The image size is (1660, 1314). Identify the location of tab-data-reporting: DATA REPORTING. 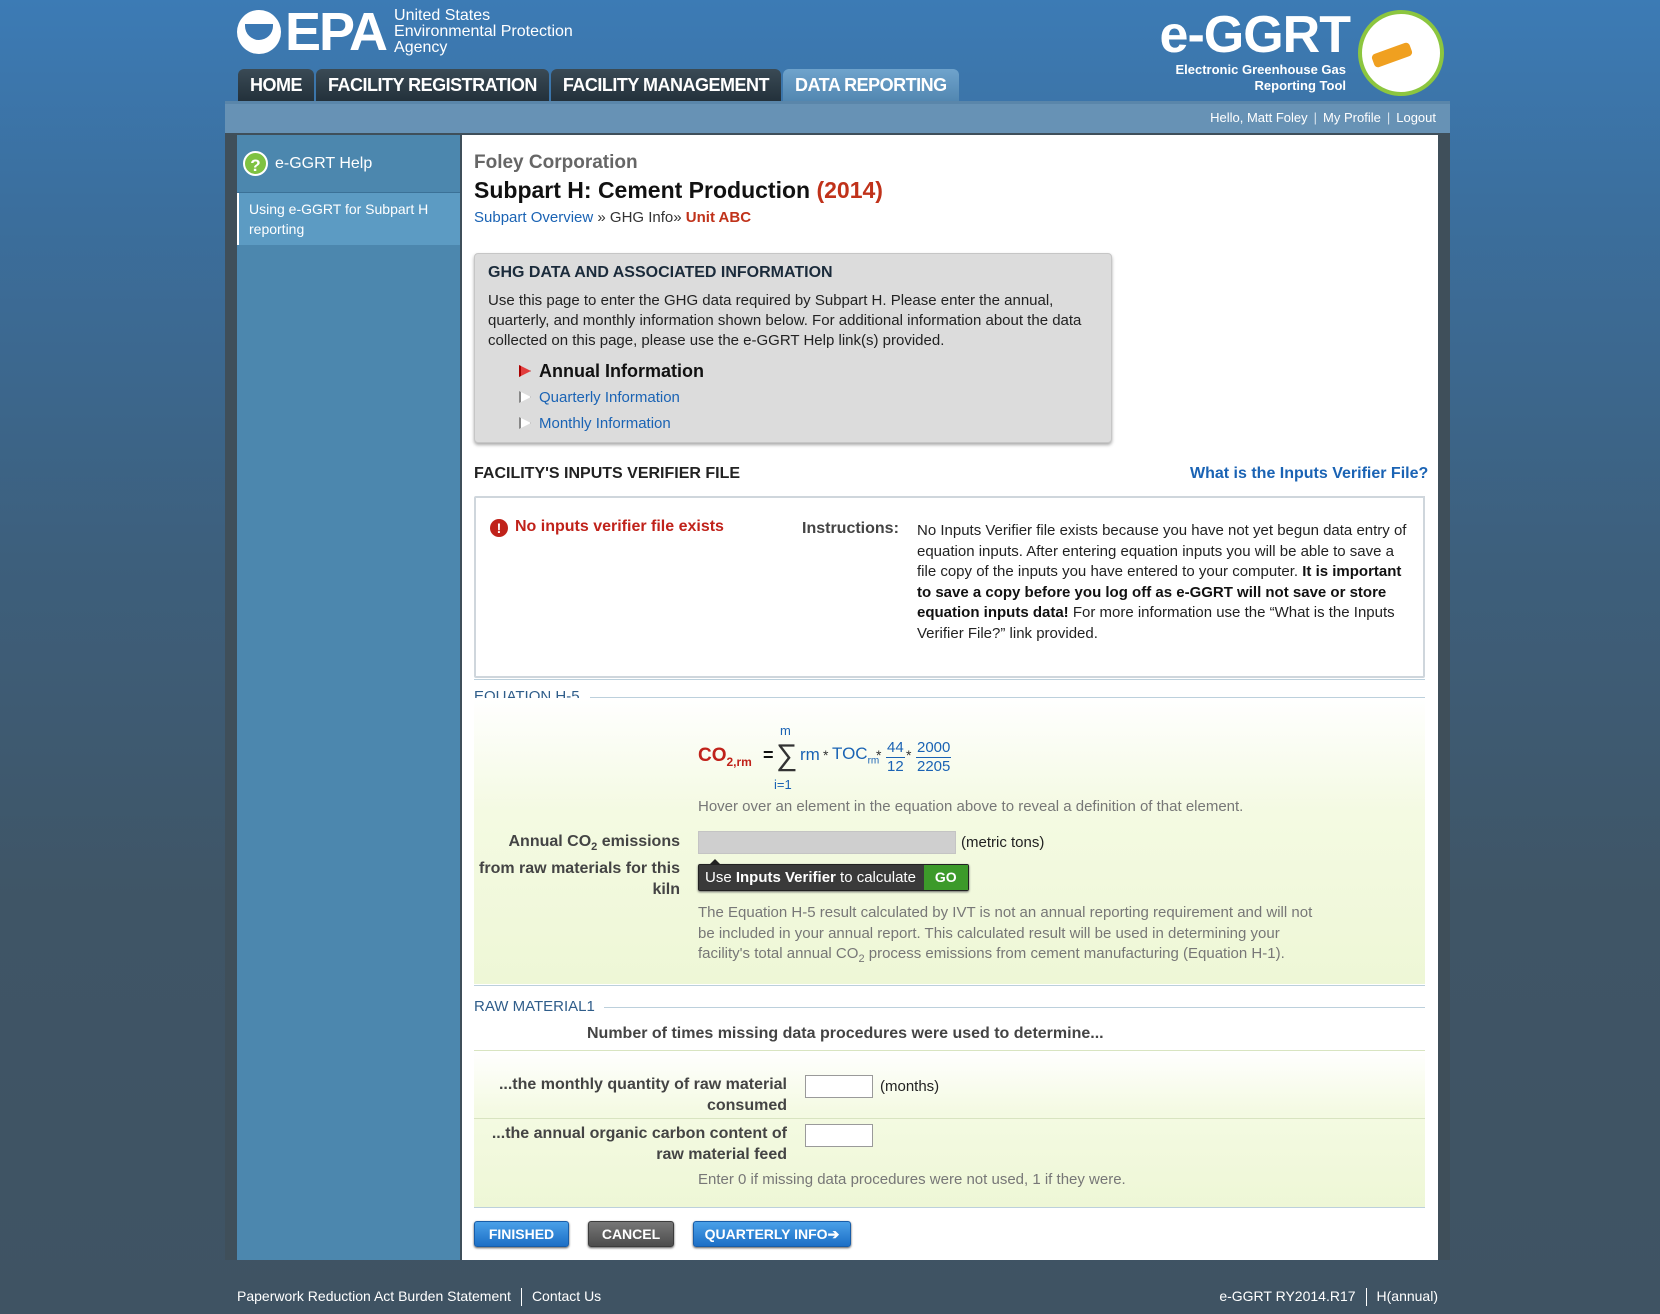
(871, 85).